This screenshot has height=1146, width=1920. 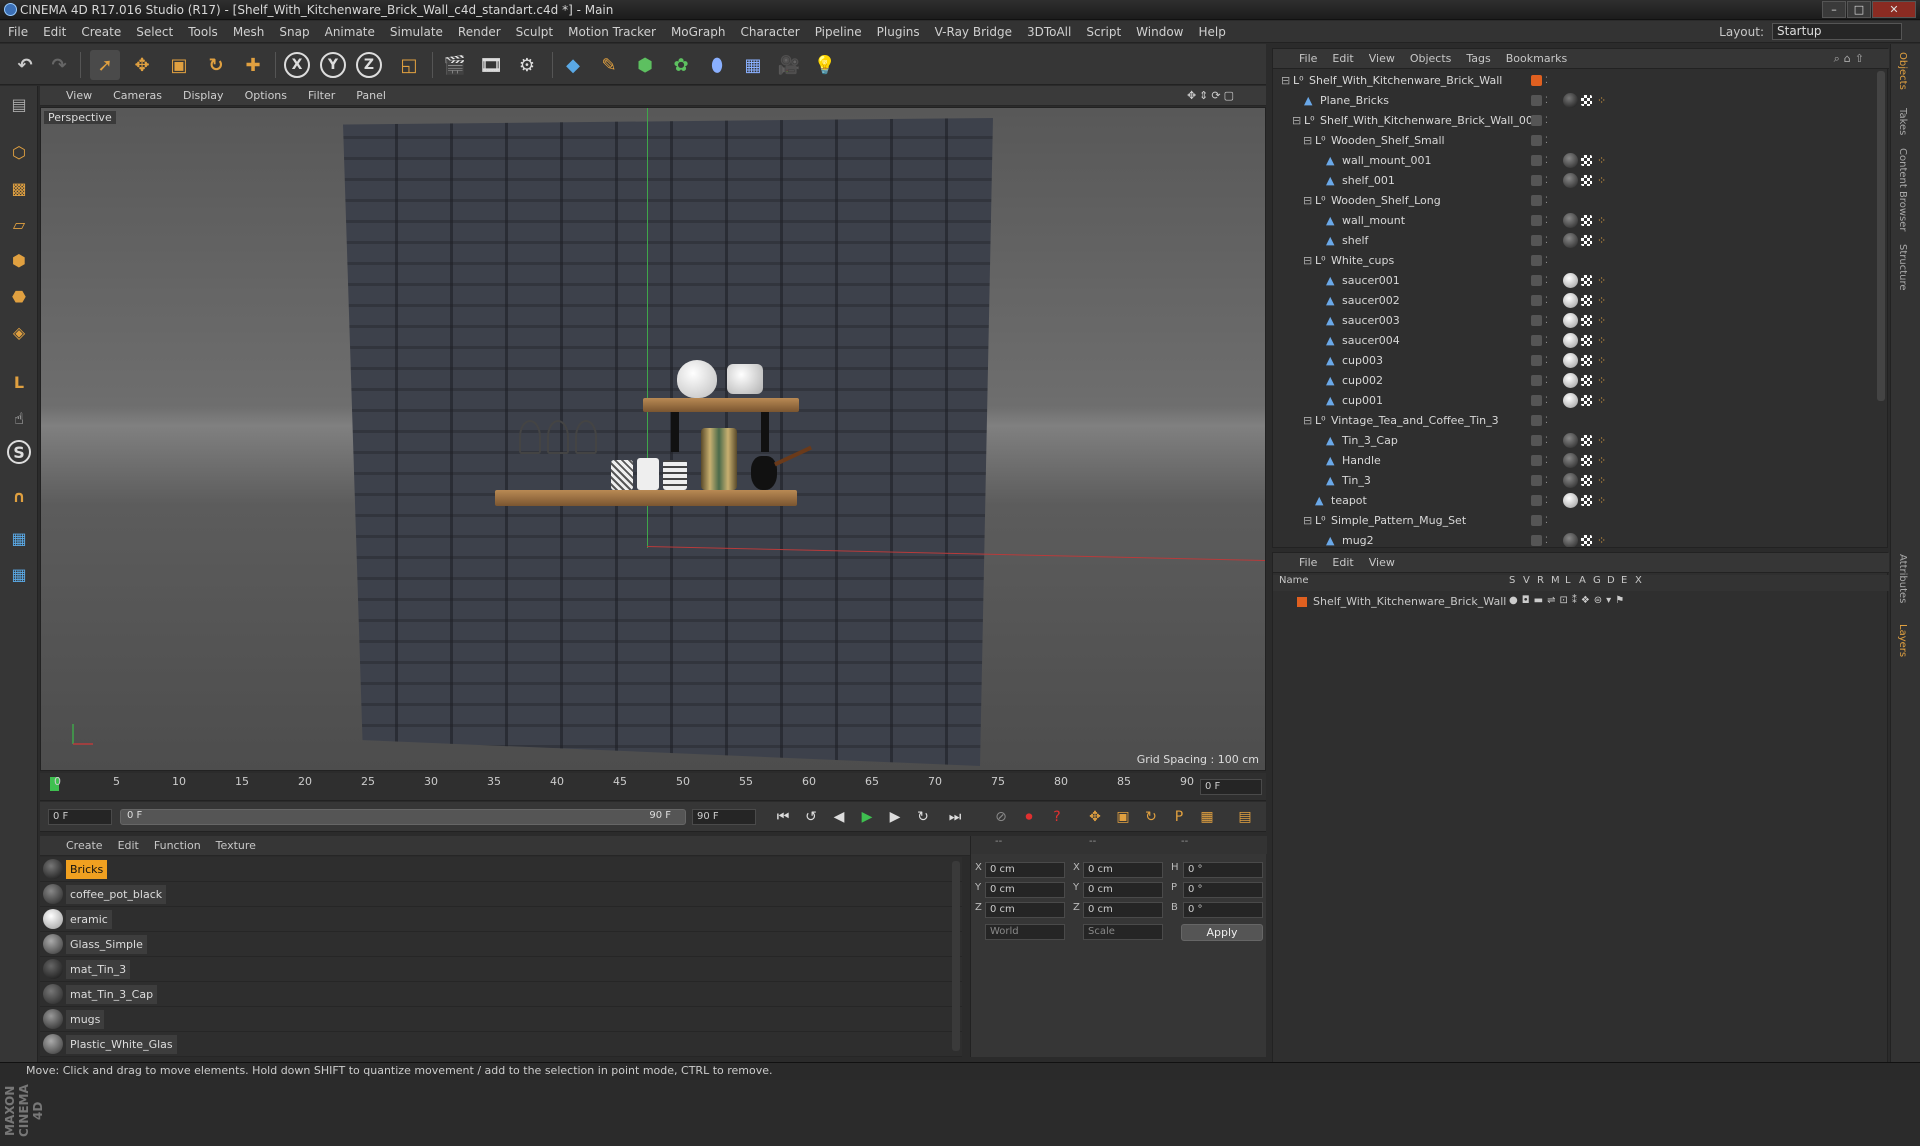 What do you see at coordinates (527, 65) in the screenshot?
I see `render-settings-icon: ⚙` at bounding box center [527, 65].